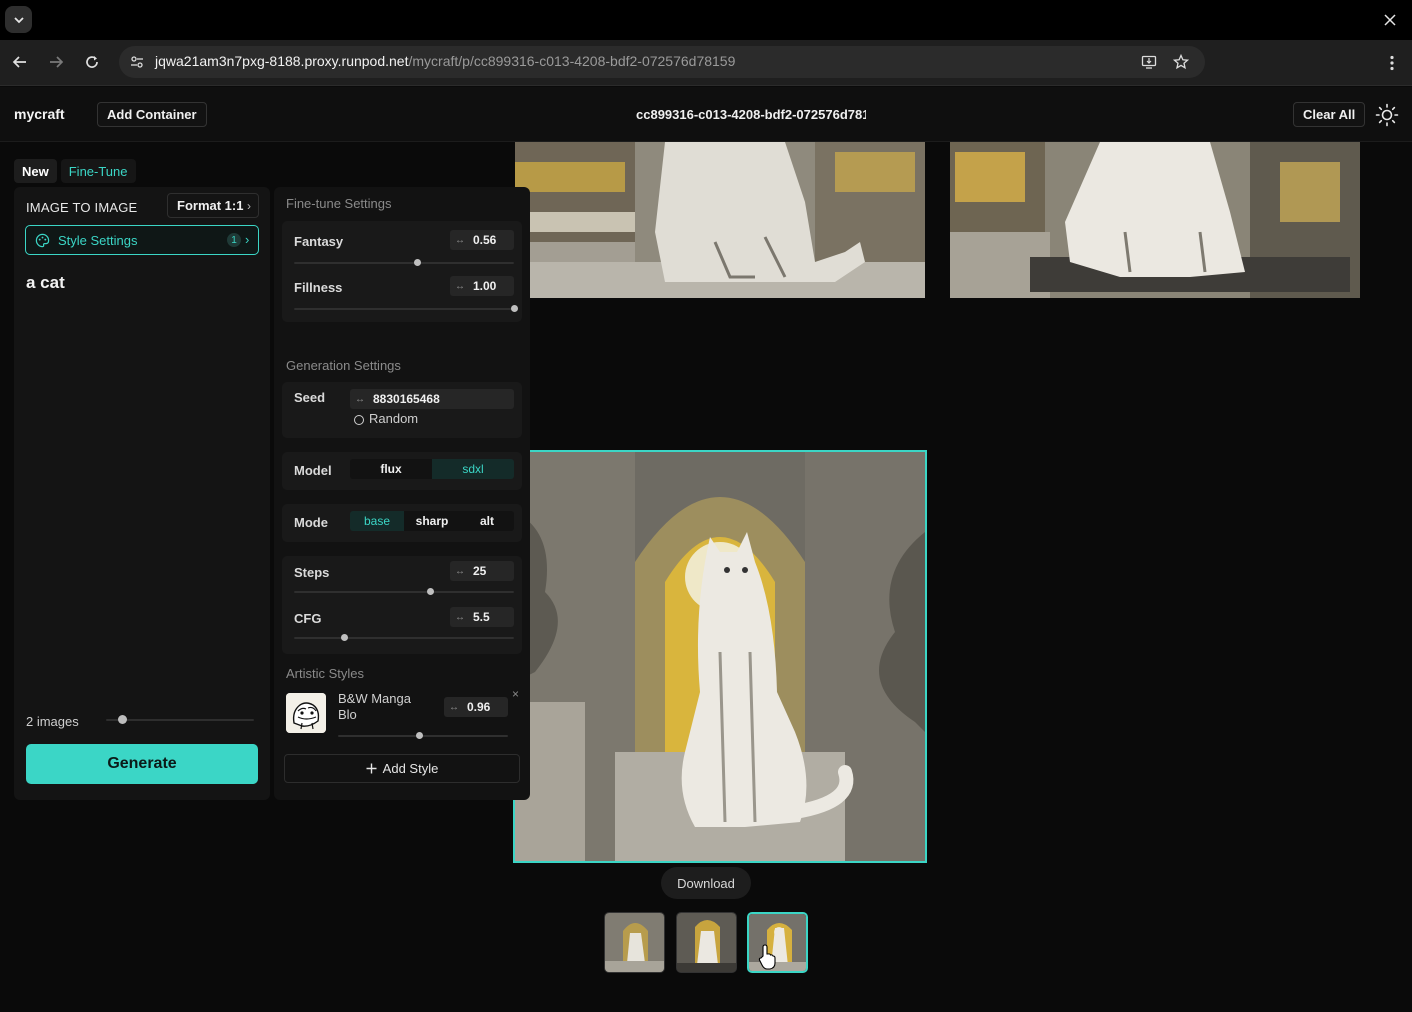 This screenshot has height=1012, width=1412. Describe the element at coordinates (345, 637) in the screenshot. I see `cfg-slider-thumb` at that location.